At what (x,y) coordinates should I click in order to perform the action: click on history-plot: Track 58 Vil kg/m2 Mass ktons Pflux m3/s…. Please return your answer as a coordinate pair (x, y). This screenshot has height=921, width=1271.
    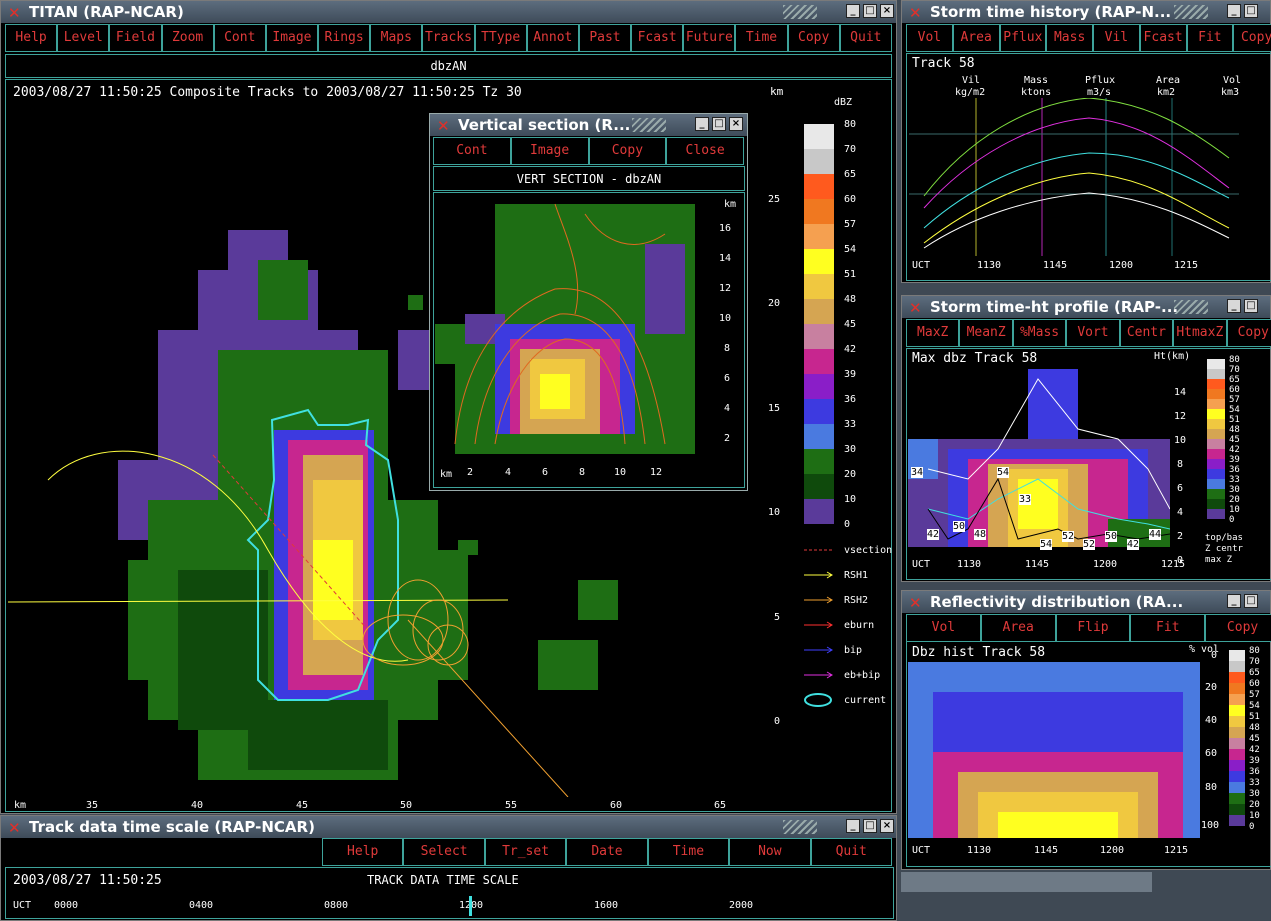
    Looking at the image, I should click on (1088, 167).